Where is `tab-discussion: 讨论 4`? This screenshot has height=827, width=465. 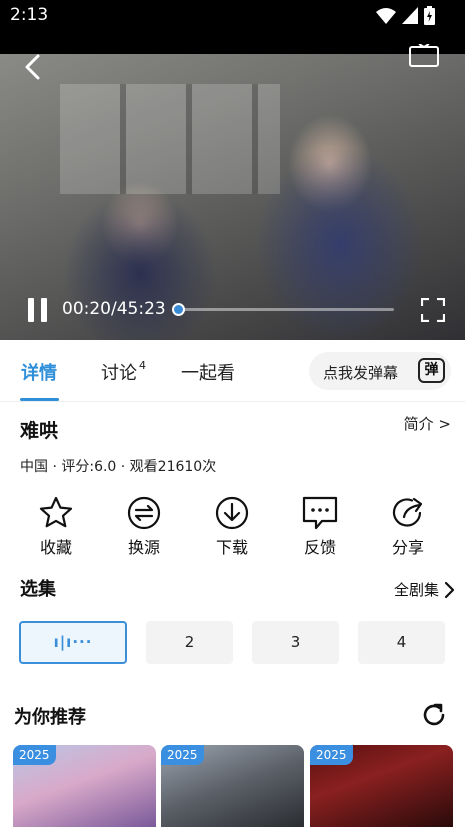
tab-discussion: 讨论 4 is located at coordinates (123, 372).